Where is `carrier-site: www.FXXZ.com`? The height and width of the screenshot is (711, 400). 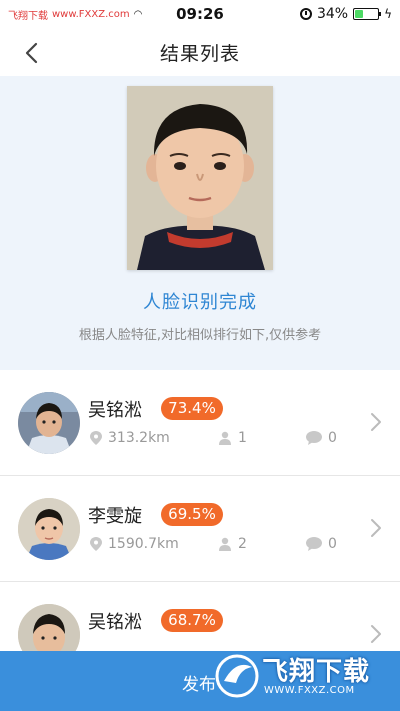 carrier-site: www.FXXZ.com is located at coordinates (91, 14).